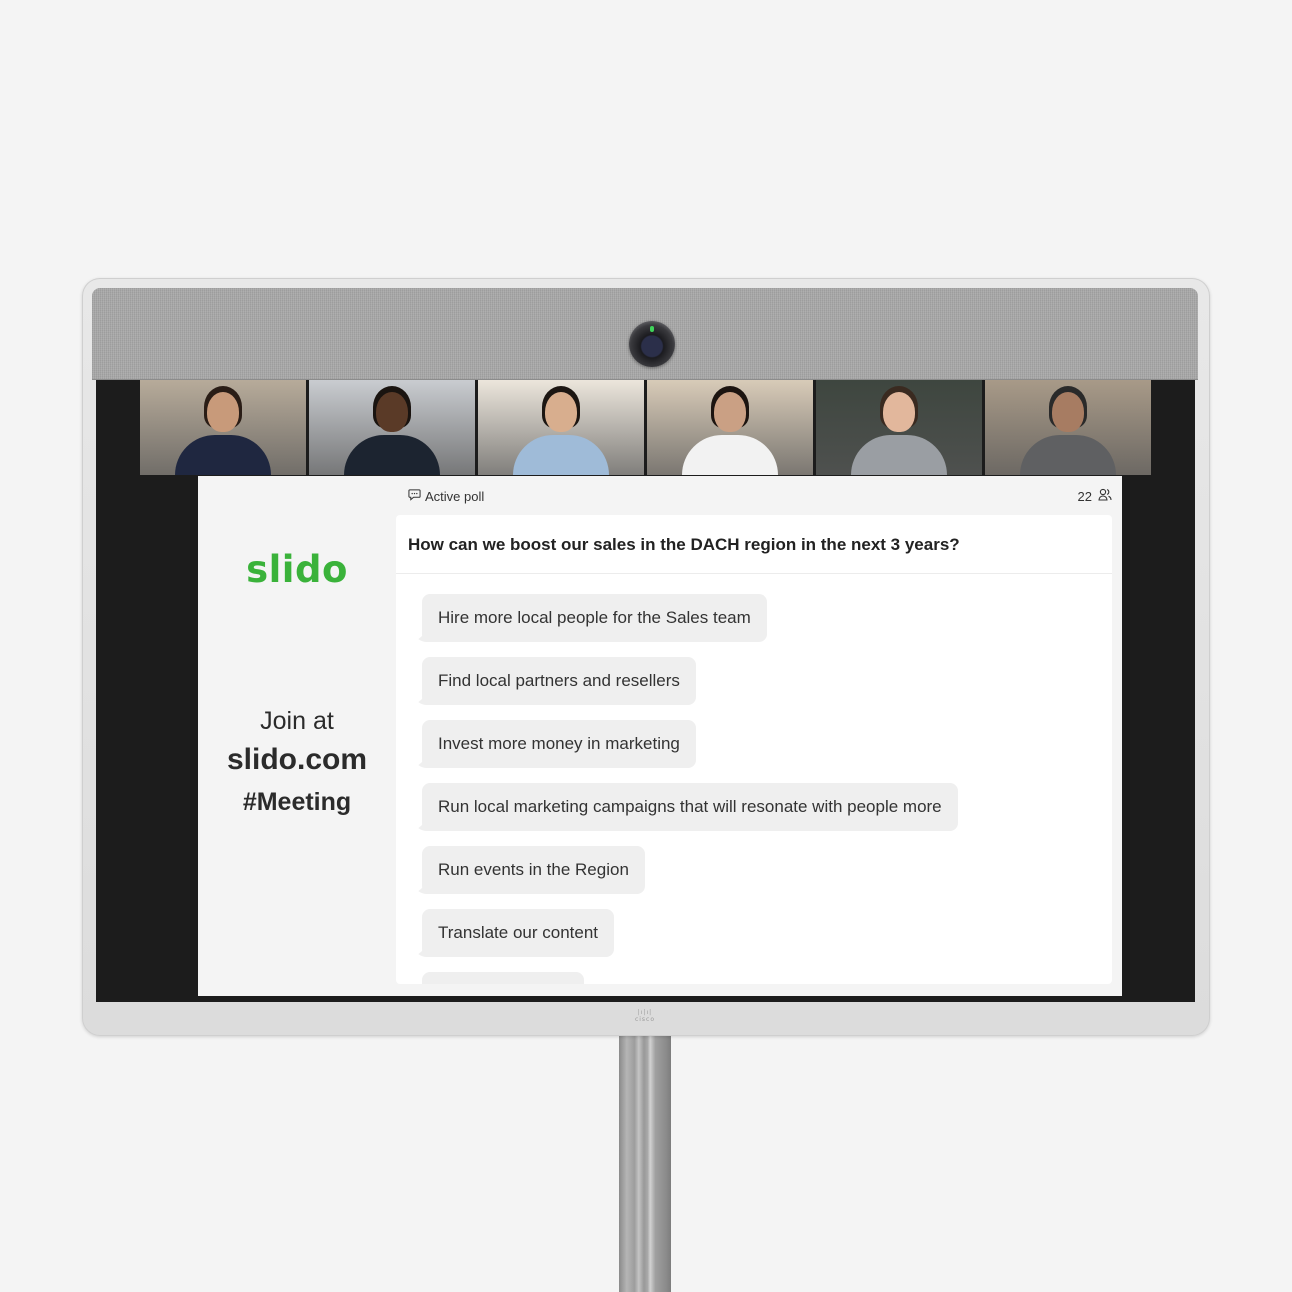  What do you see at coordinates (645, 1161) in the screenshot?
I see `stand-pole` at bounding box center [645, 1161].